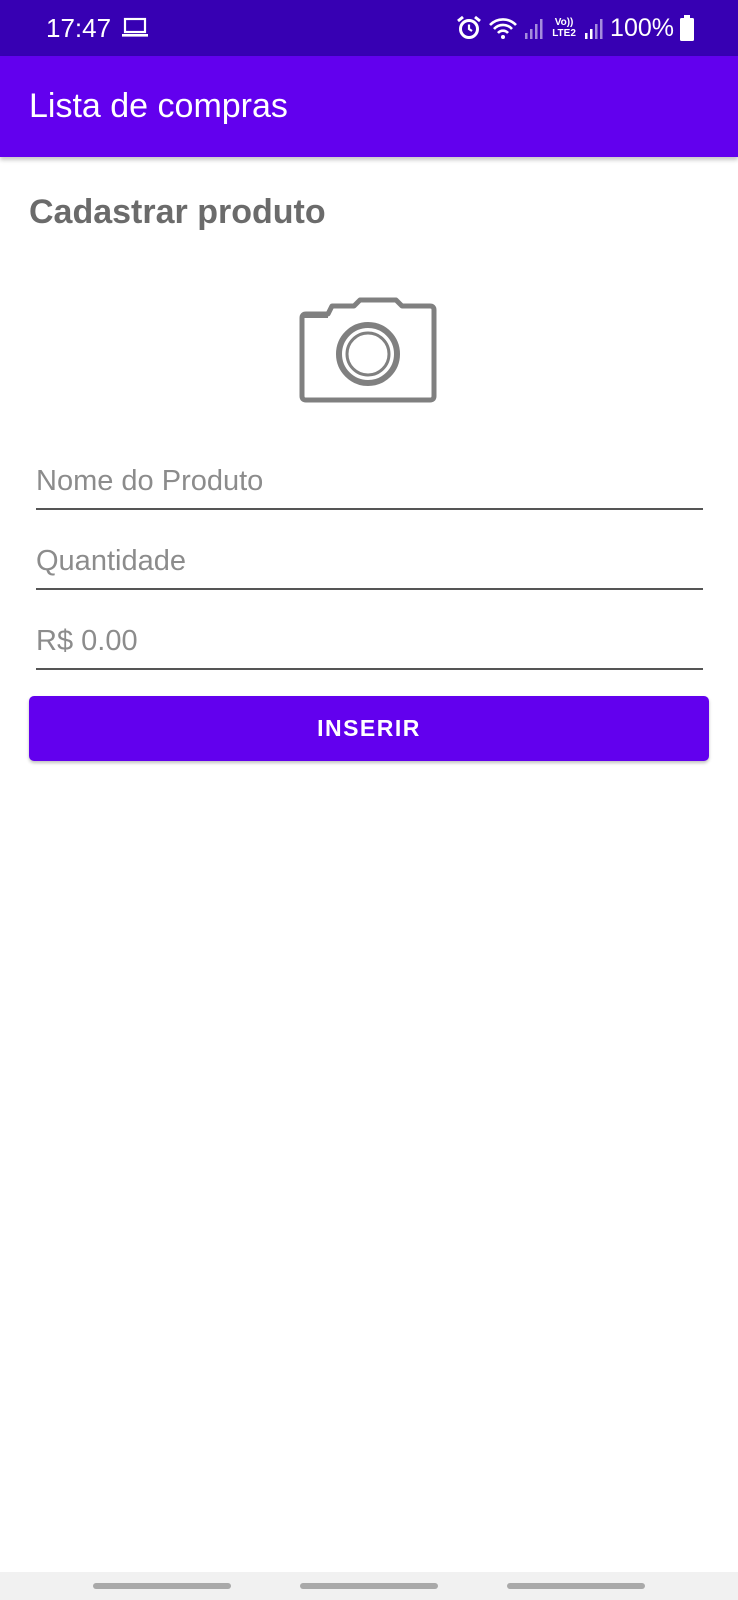 The image size is (738, 1600). I want to click on volte-icon: Vo)) LTE2, so click(564, 28).